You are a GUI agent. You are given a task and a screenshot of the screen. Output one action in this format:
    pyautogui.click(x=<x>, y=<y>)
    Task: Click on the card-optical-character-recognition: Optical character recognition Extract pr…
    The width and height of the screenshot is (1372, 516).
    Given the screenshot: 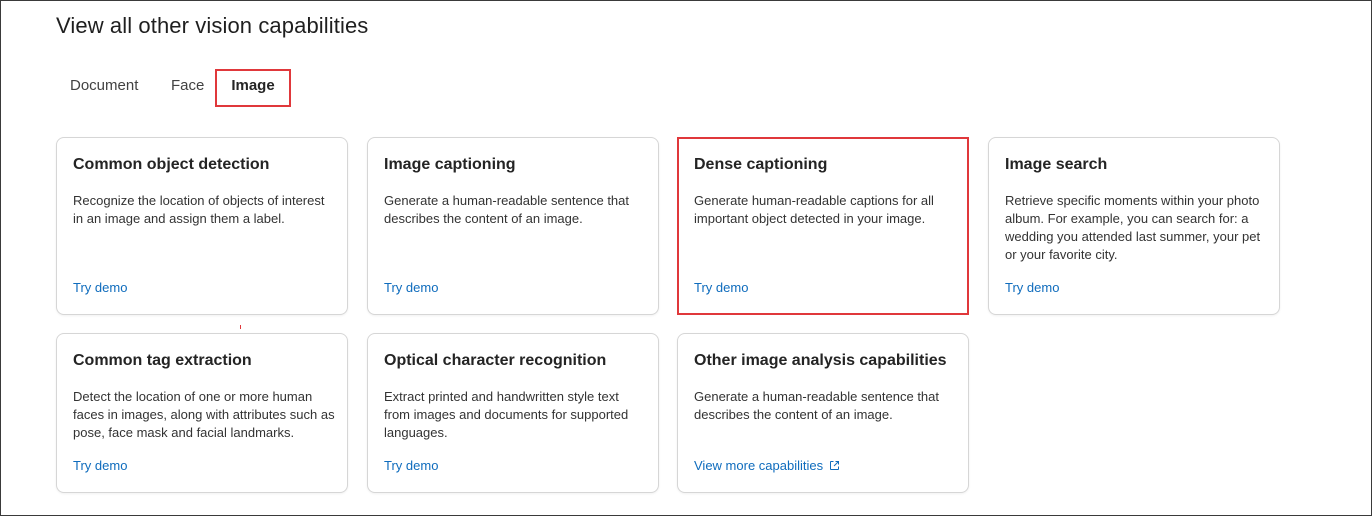 What is the action you would take?
    pyautogui.click(x=513, y=413)
    